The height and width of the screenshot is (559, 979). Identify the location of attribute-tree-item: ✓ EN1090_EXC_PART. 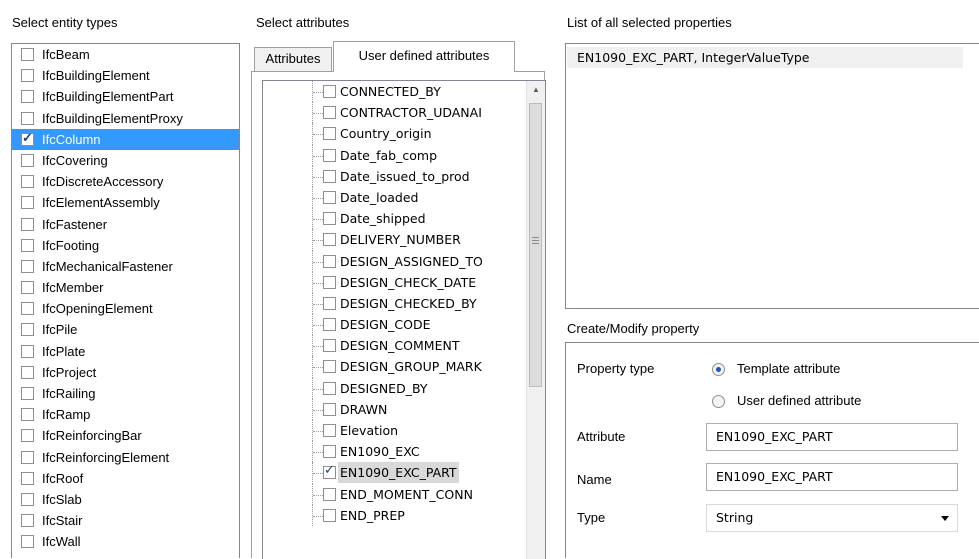
(404, 473).